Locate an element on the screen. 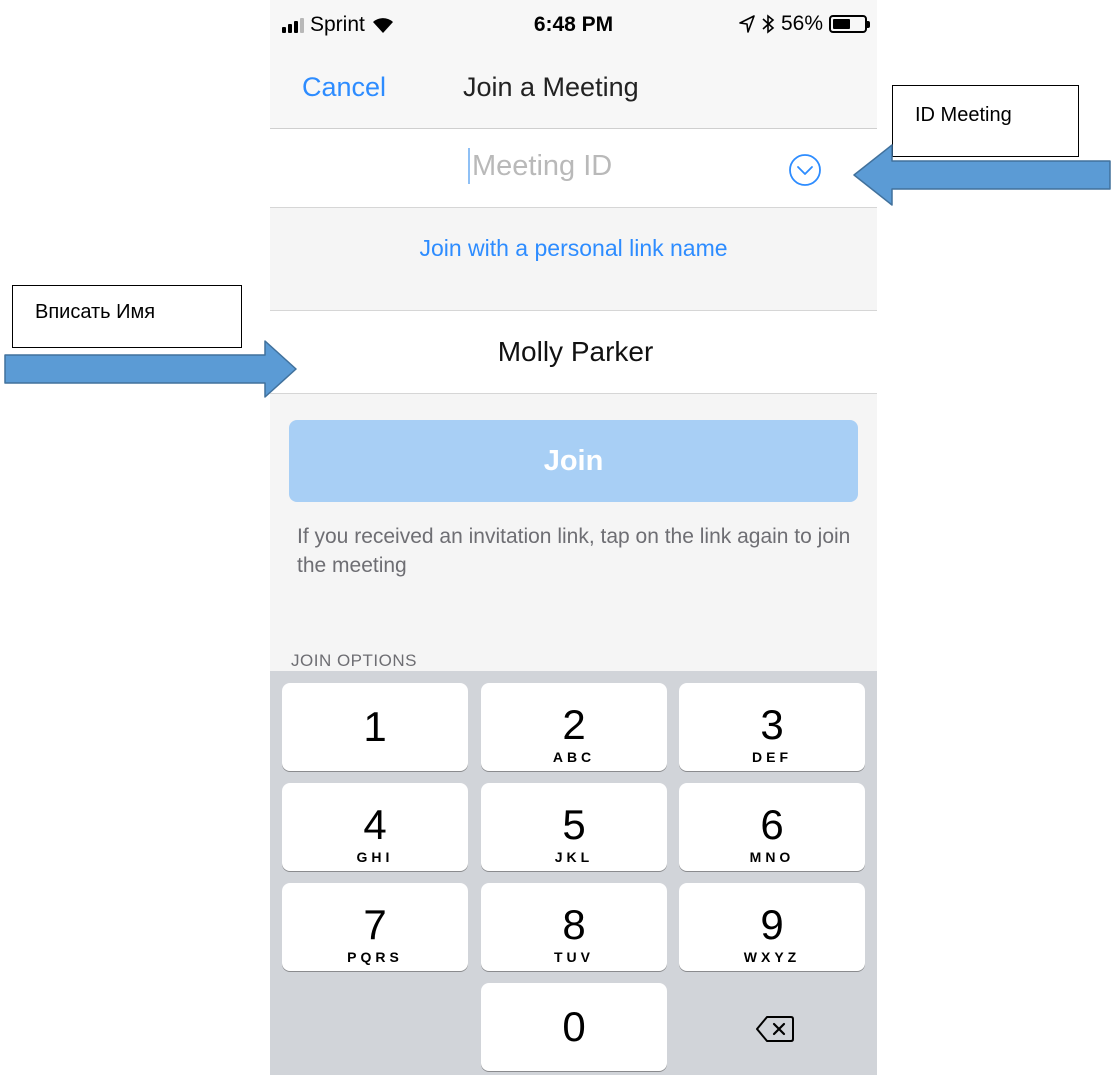  key-letters: GHI is located at coordinates (375, 857).